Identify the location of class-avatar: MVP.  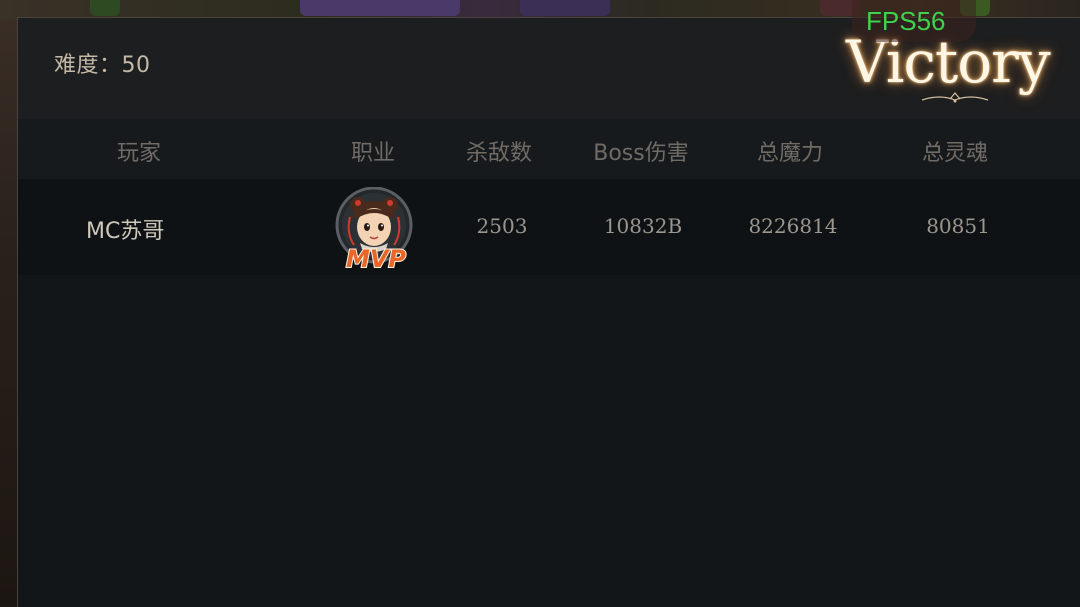
(374, 230).